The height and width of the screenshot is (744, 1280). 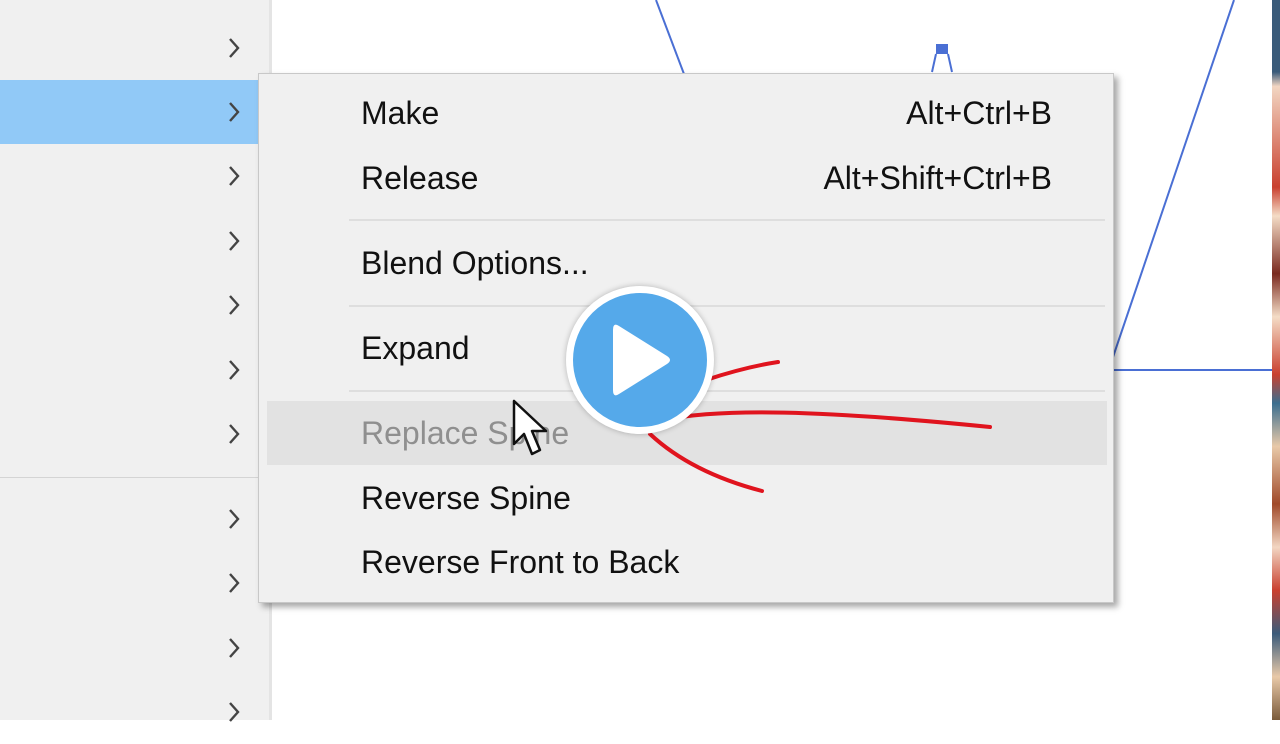 I want to click on play-button, so click(x=640, y=360).